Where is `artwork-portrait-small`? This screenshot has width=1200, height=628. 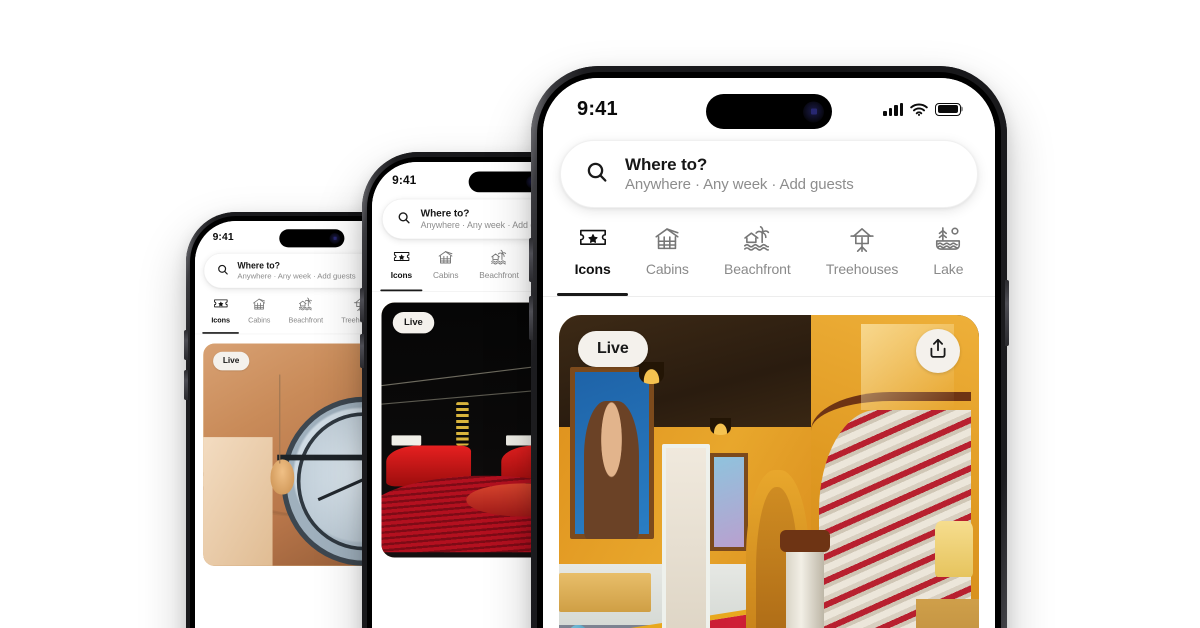
artwork-portrait-small is located at coordinates (729, 502).